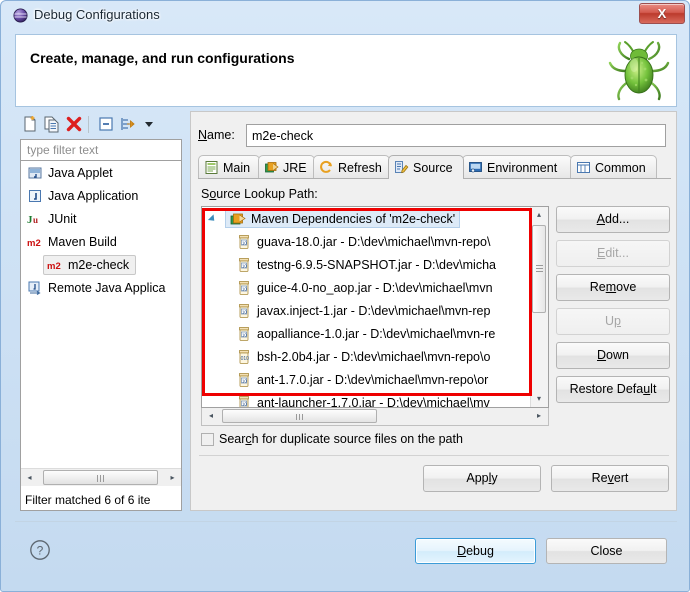  Describe the element at coordinates (606, 551) in the screenshot. I see `close-button: Close` at that location.